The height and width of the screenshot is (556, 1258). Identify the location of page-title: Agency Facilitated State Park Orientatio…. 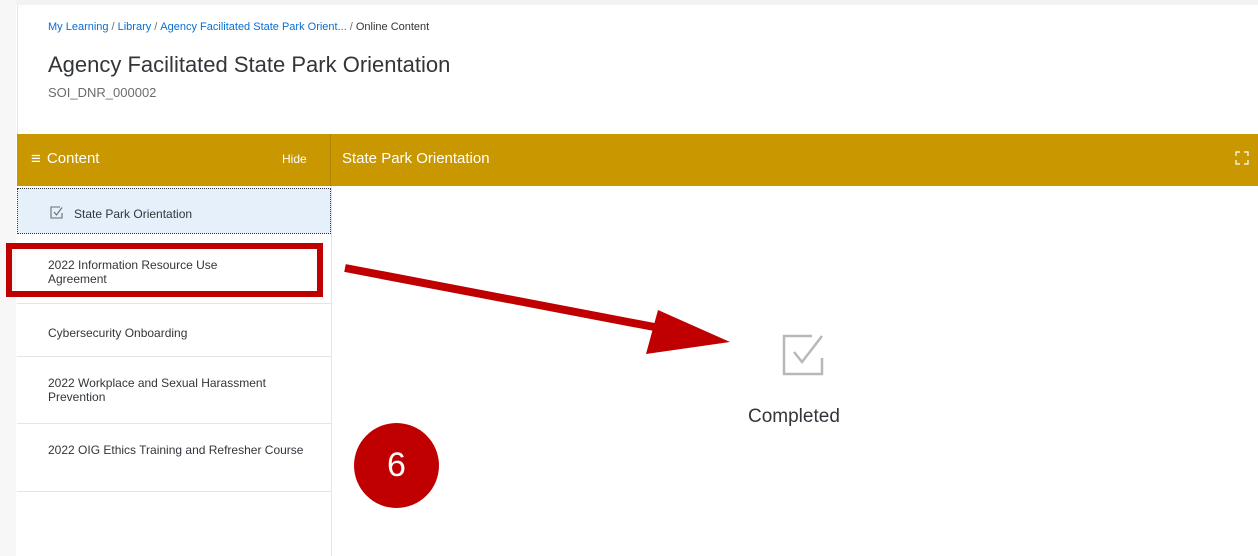
(249, 64).